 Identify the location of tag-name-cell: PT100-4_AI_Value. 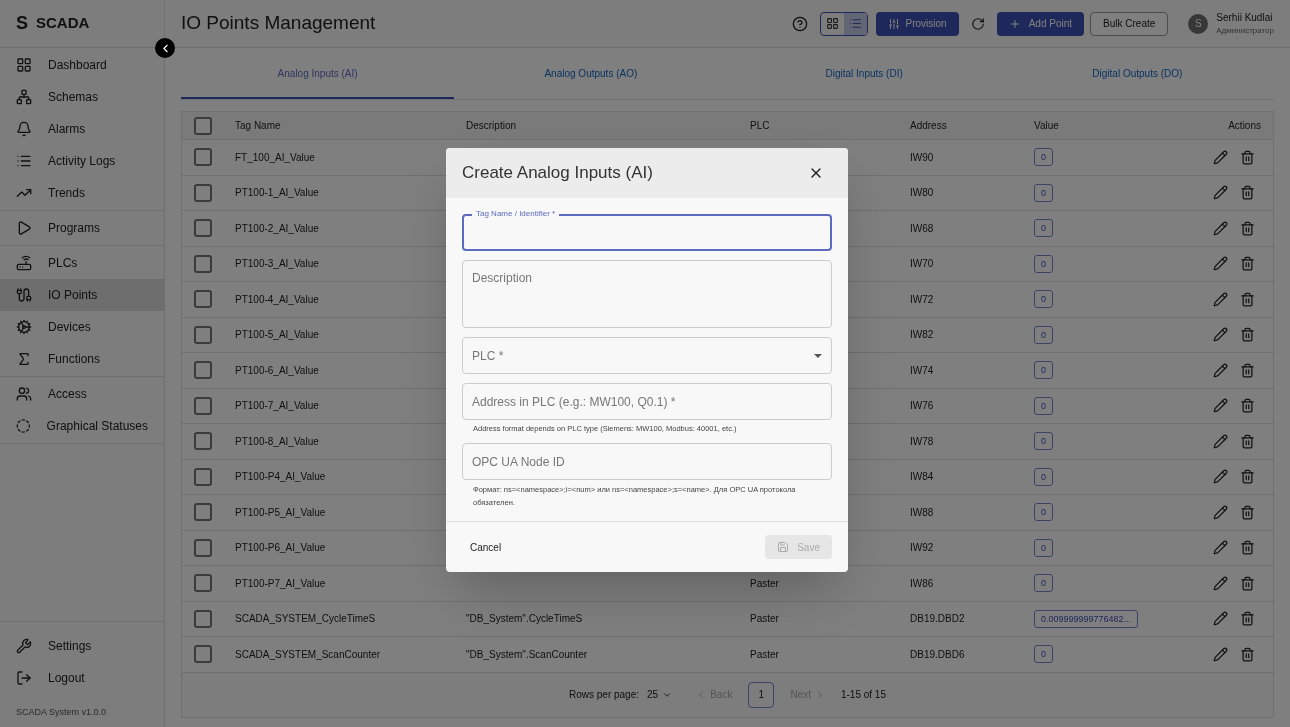
(277, 299).